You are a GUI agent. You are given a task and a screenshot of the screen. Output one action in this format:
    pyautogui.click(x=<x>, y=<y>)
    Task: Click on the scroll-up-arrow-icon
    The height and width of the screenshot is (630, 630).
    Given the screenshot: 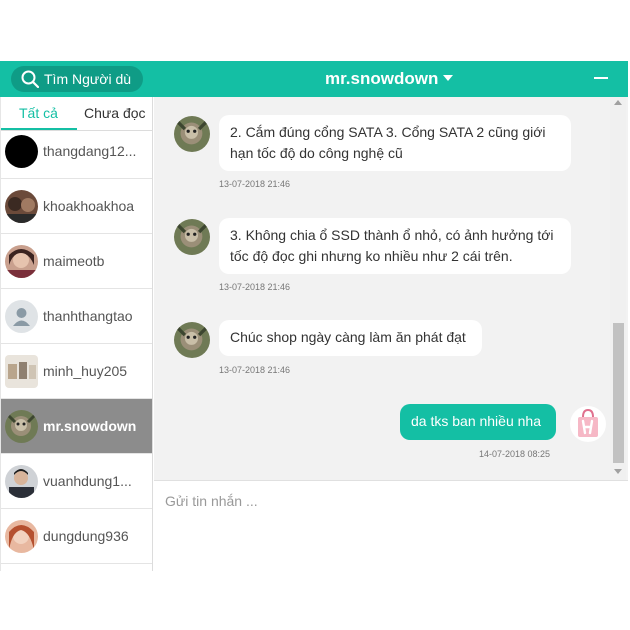 What is the action you would take?
    pyautogui.click(x=618, y=102)
    